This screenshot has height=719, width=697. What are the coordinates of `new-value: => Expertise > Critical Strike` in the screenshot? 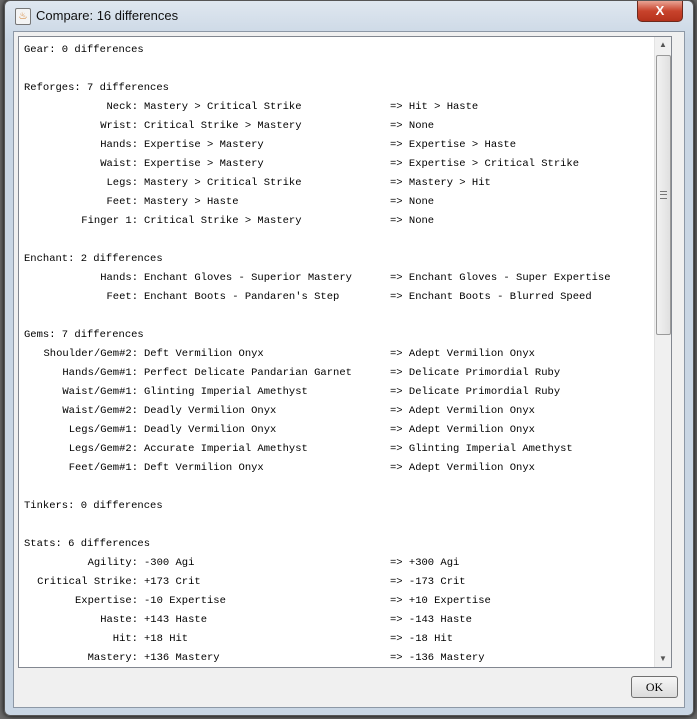 It's located at (485, 164).